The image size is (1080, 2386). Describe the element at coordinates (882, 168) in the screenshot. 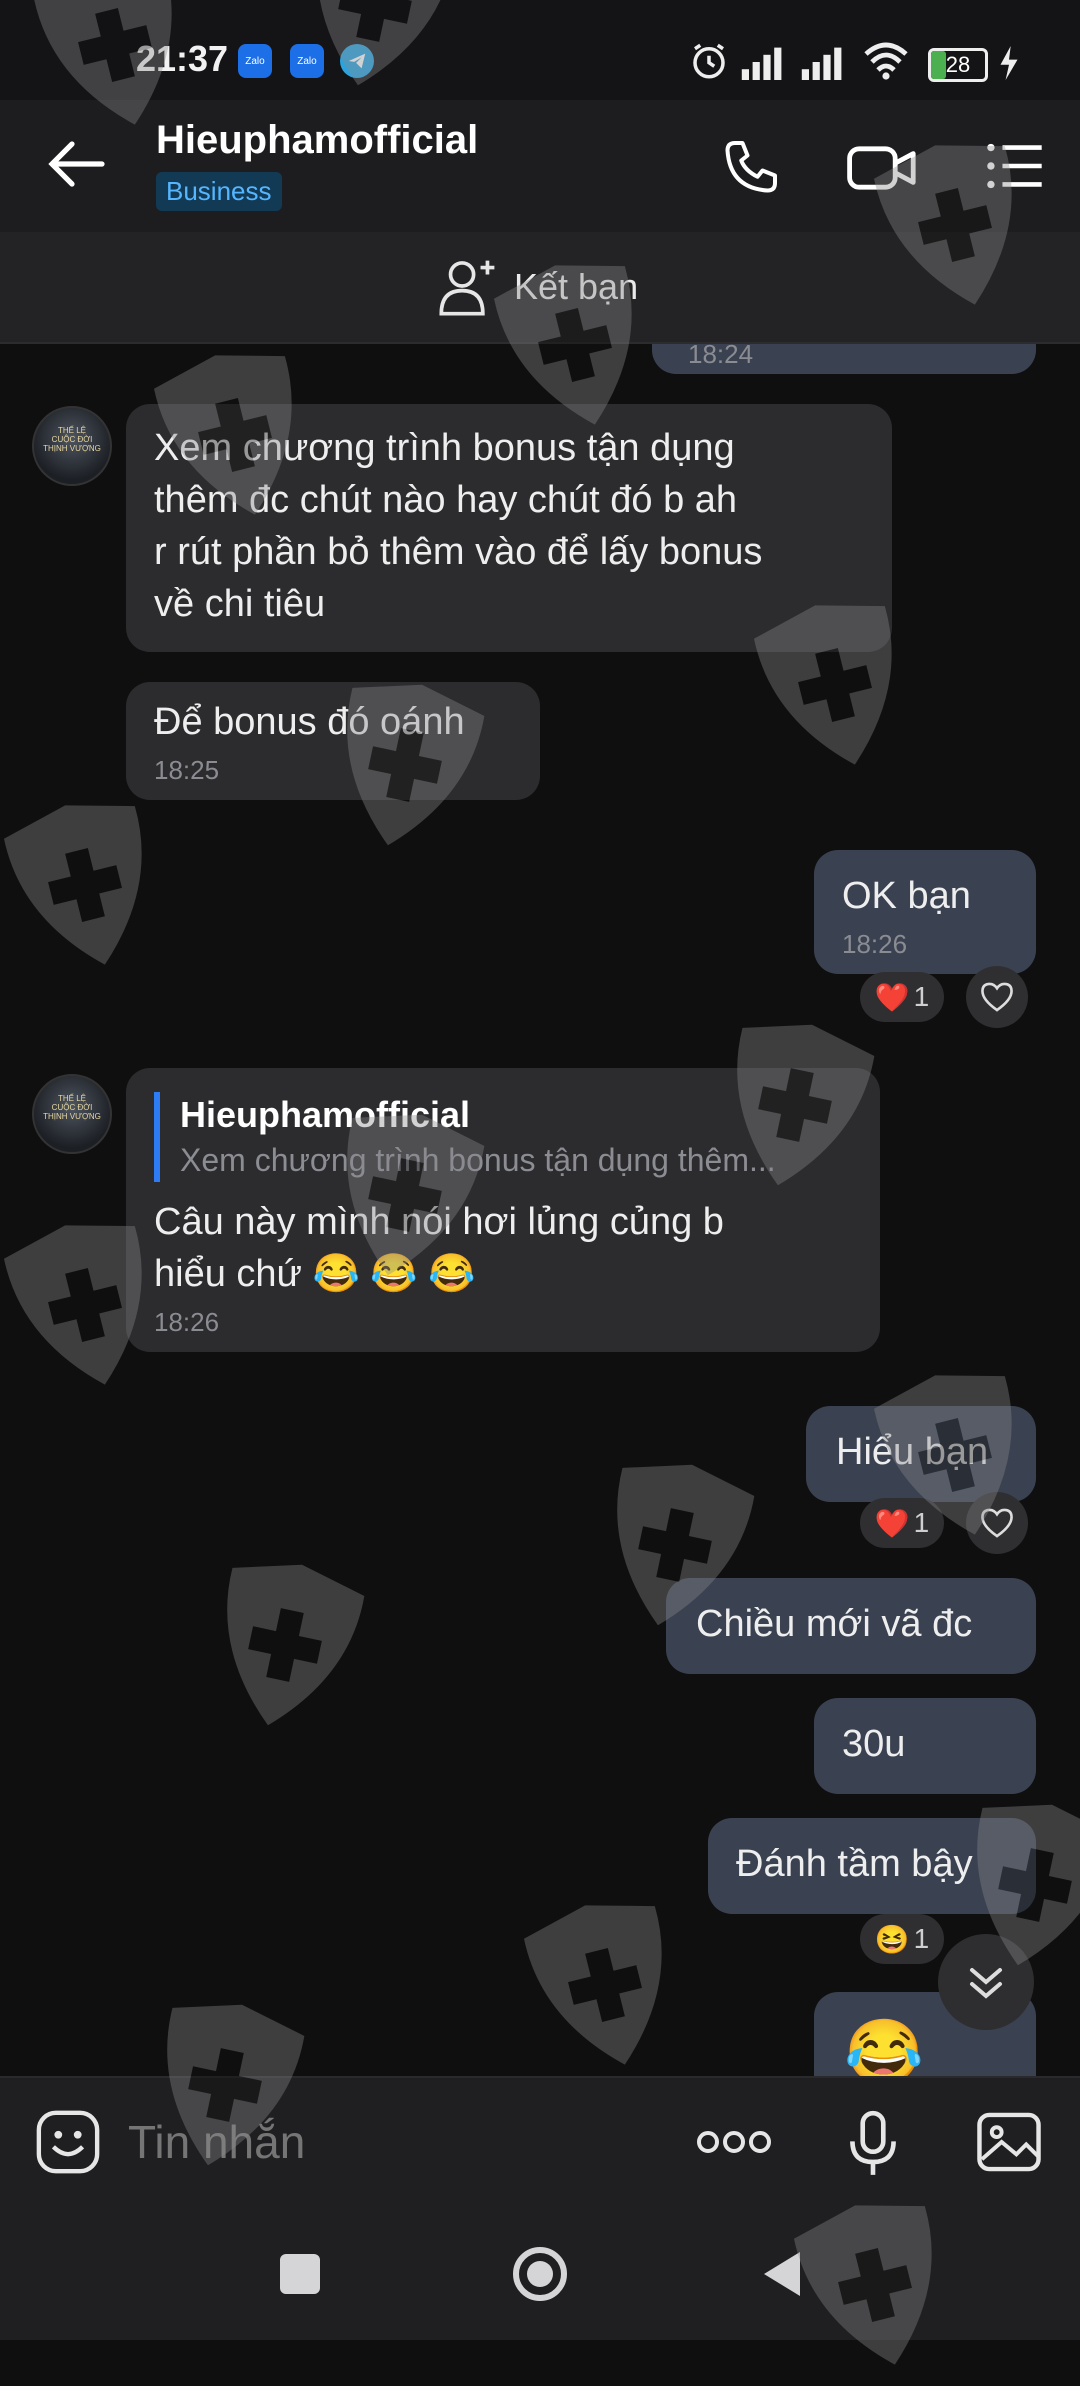

I see `video-call-icon` at that location.